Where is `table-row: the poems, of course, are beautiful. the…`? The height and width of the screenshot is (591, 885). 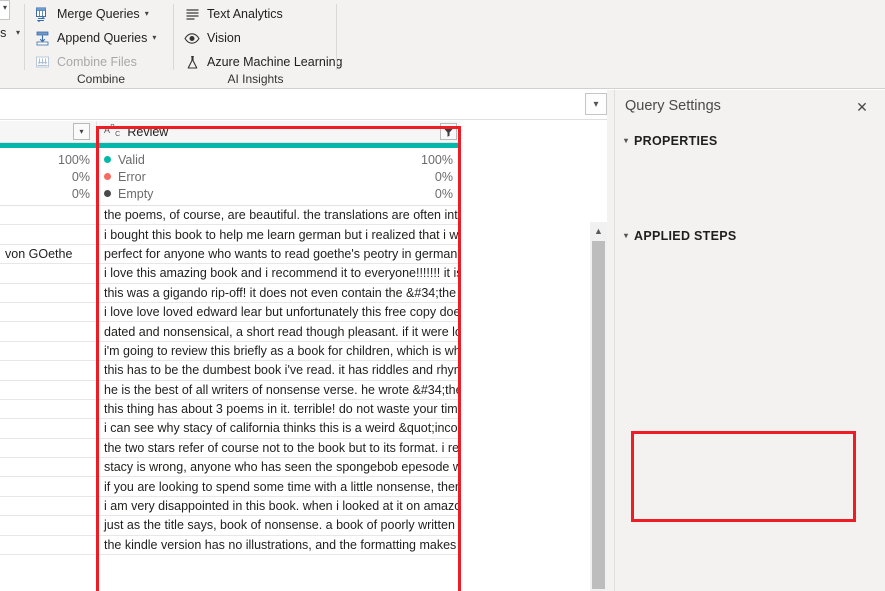 table-row: the poems, of course, are beautiful. the… is located at coordinates (278, 216).